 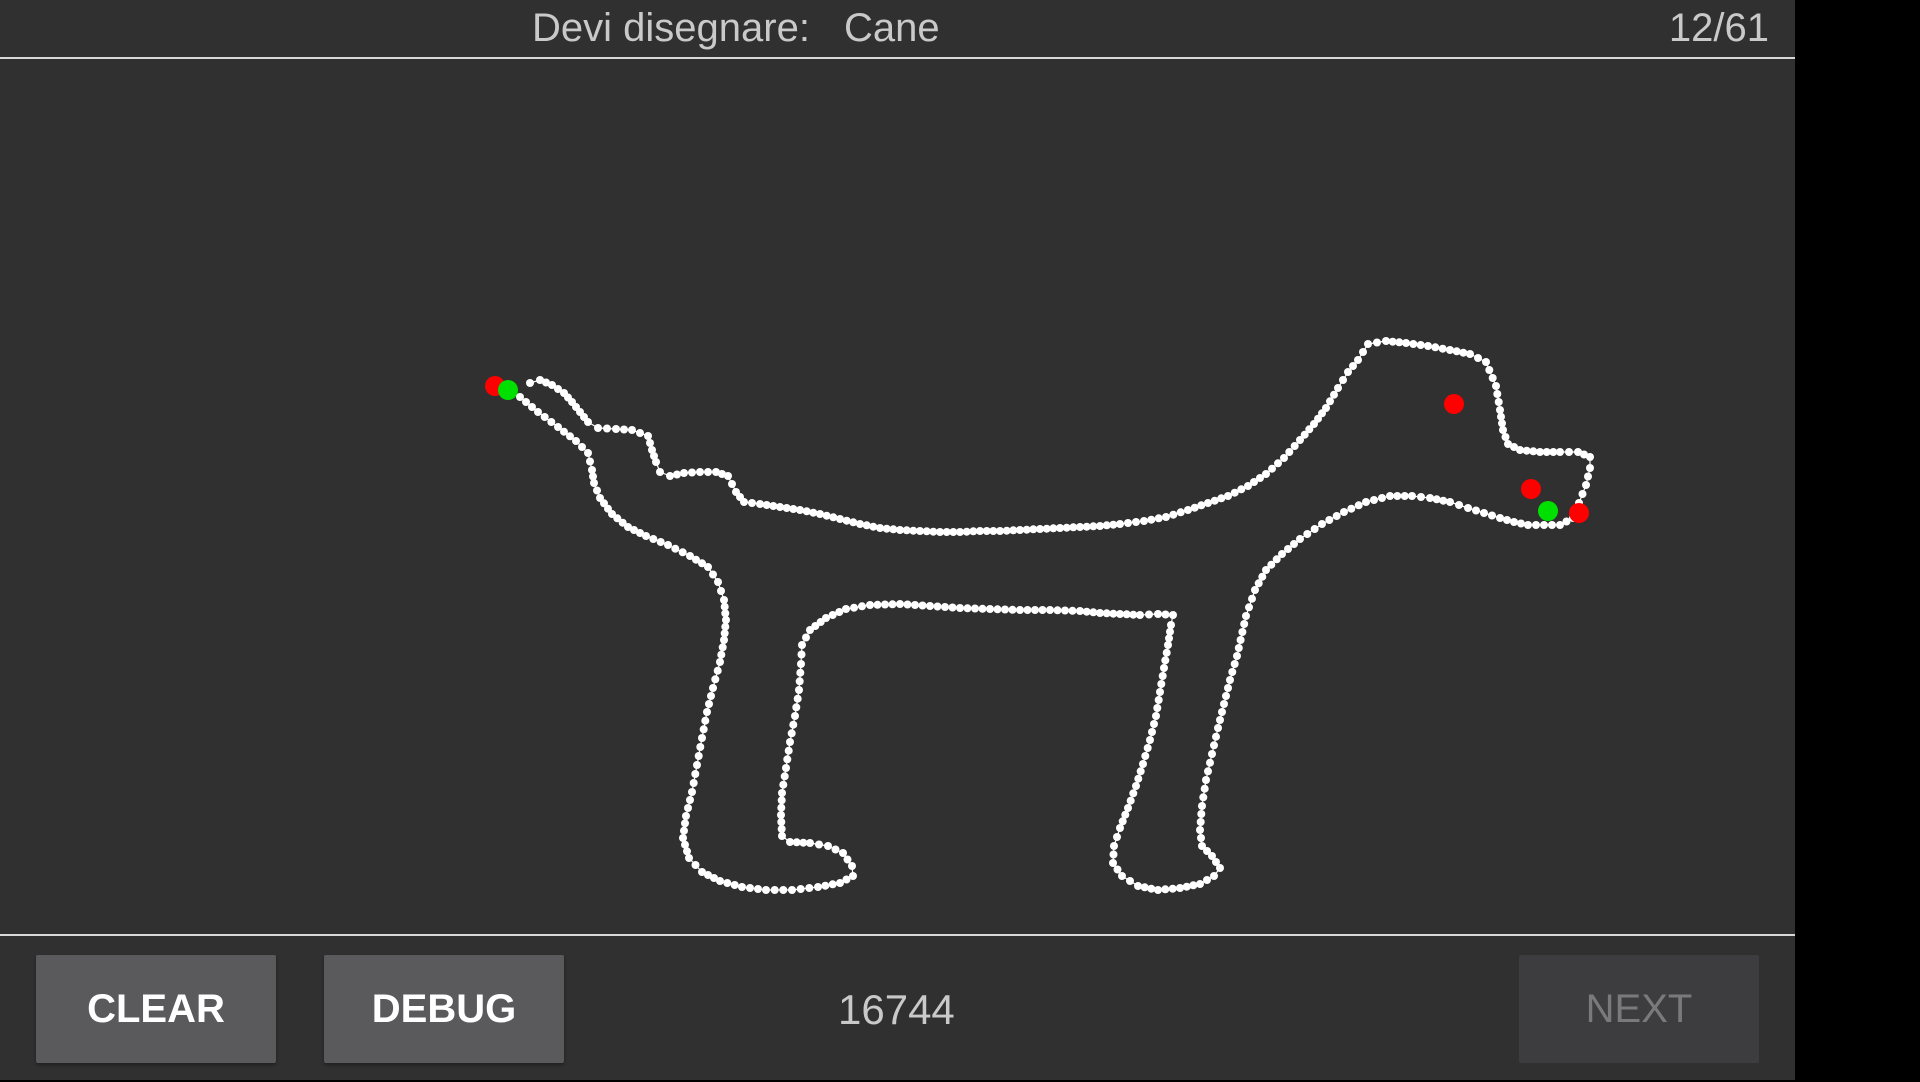 I want to click on stroke-start-marker, so click(x=508, y=390).